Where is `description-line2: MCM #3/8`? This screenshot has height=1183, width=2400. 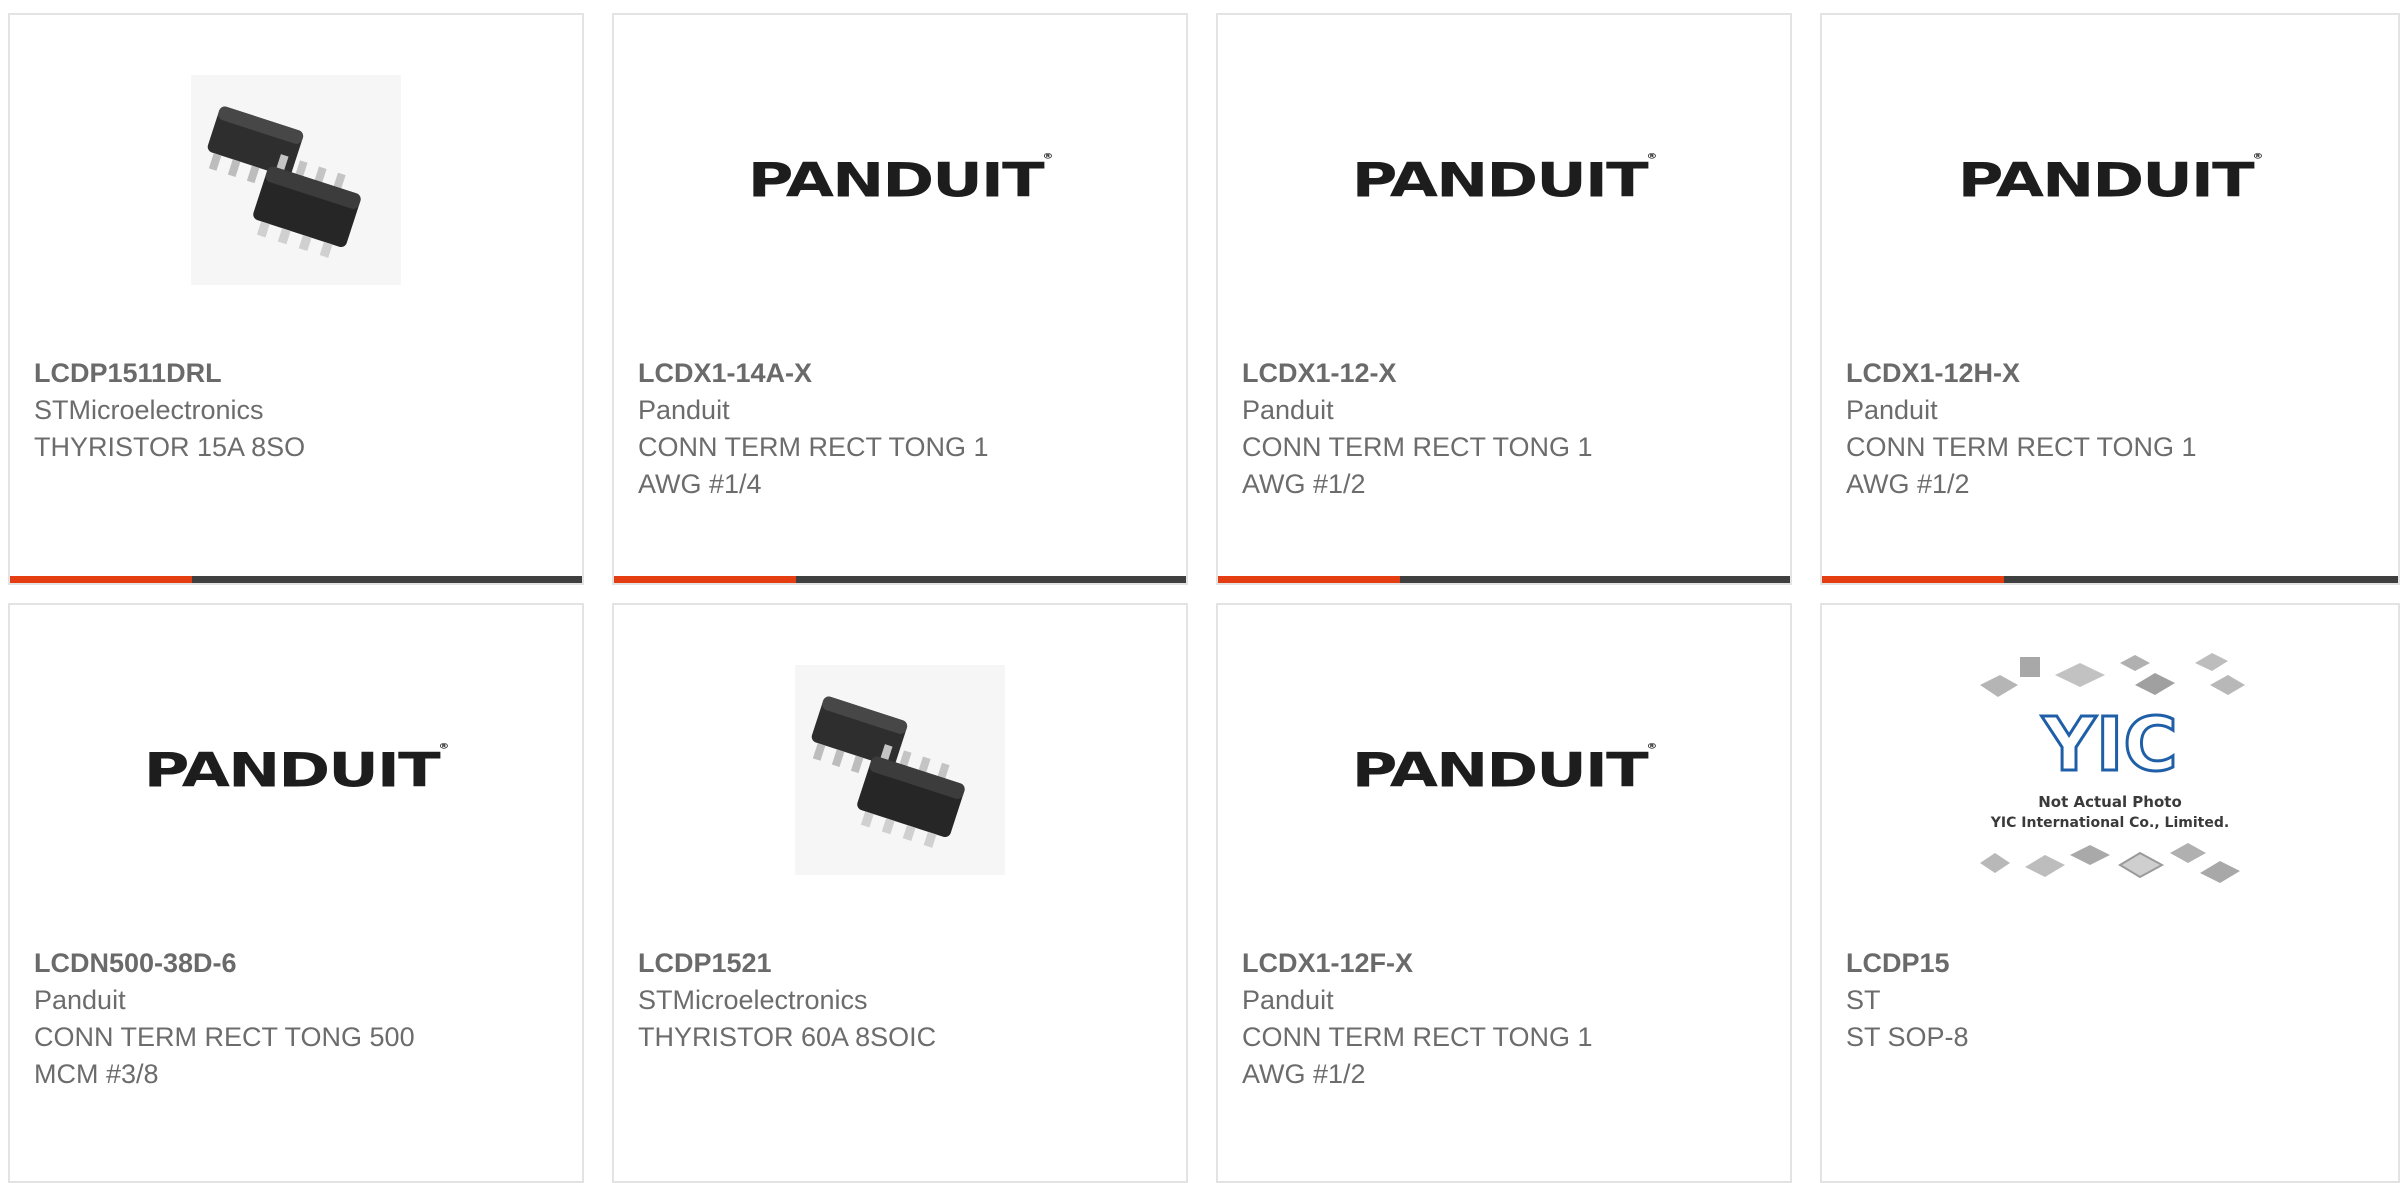 description-line2: MCM #3/8 is located at coordinates (96, 1074).